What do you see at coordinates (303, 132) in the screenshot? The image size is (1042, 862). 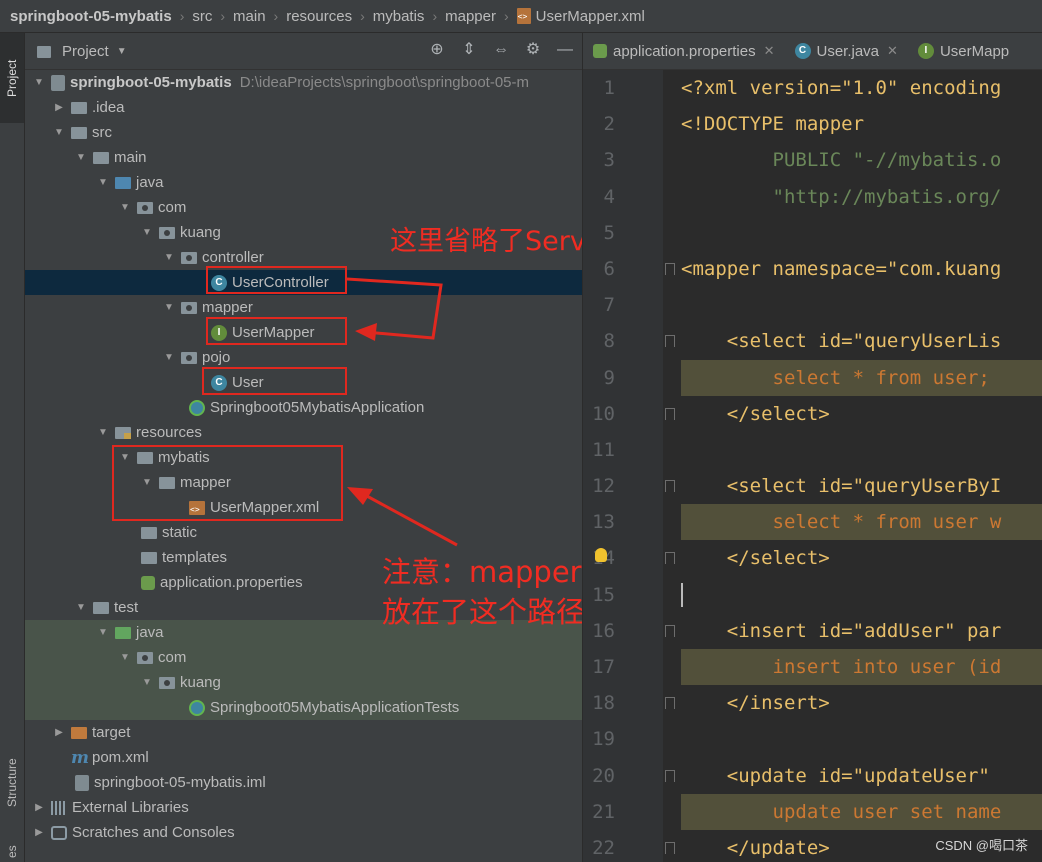 I see `tree-item-src: ▼ src` at bounding box center [303, 132].